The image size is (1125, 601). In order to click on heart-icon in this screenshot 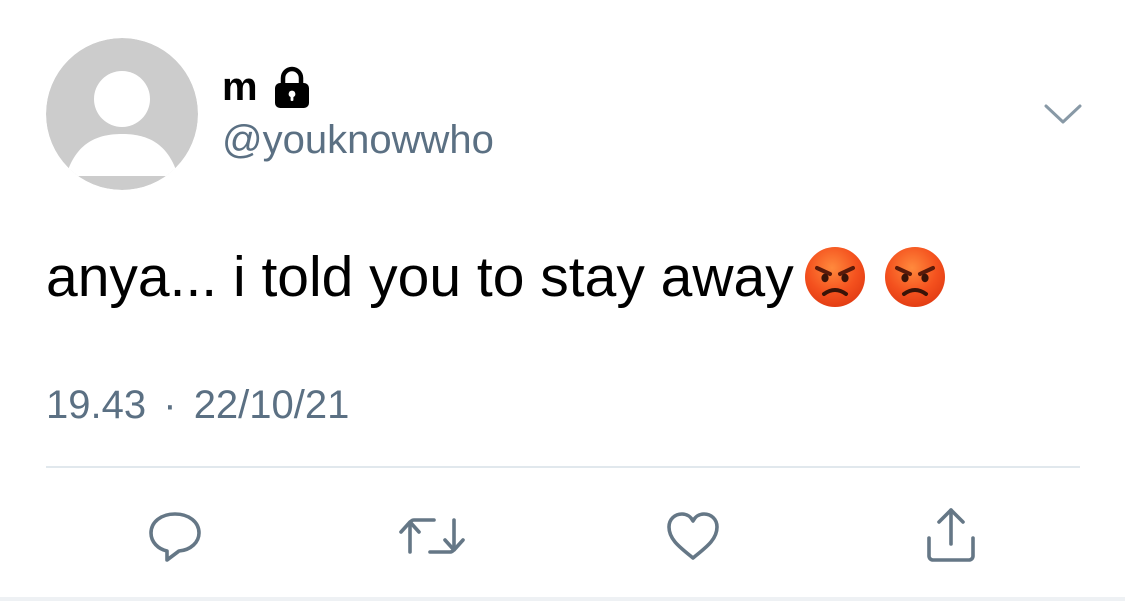, I will do `click(693, 536)`.